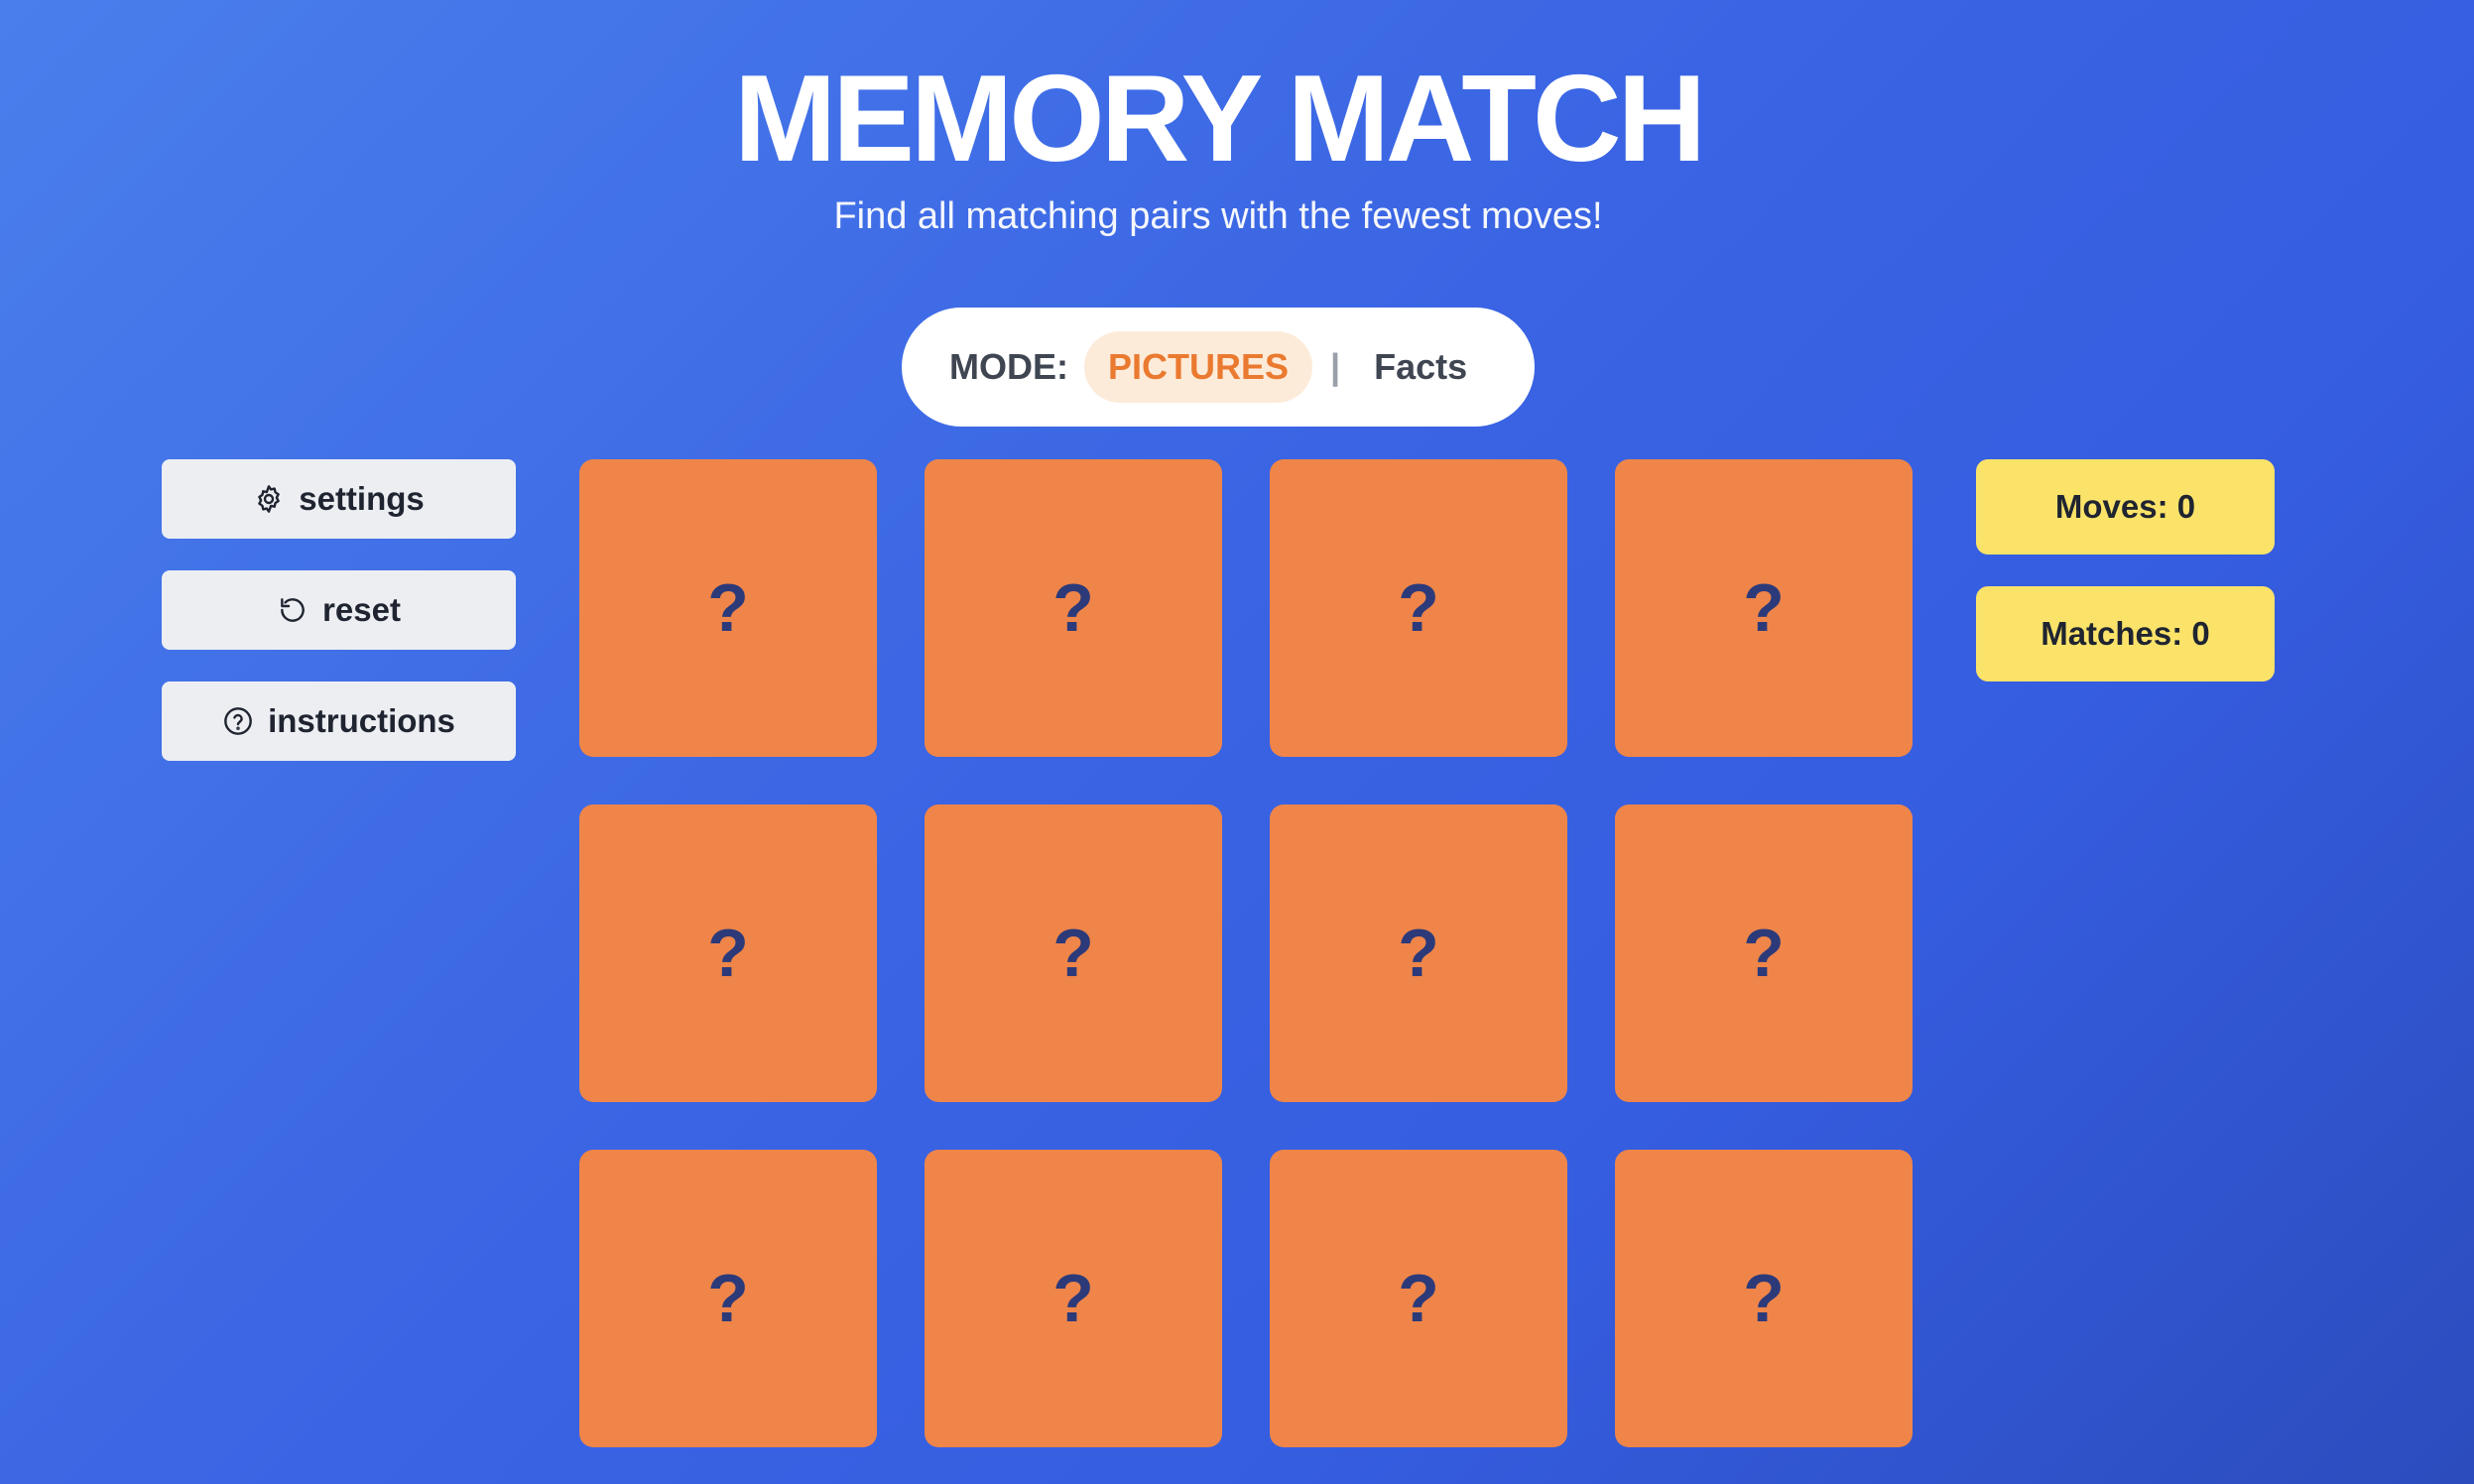  I want to click on matches-counter: Matches: 0, so click(2125, 633).